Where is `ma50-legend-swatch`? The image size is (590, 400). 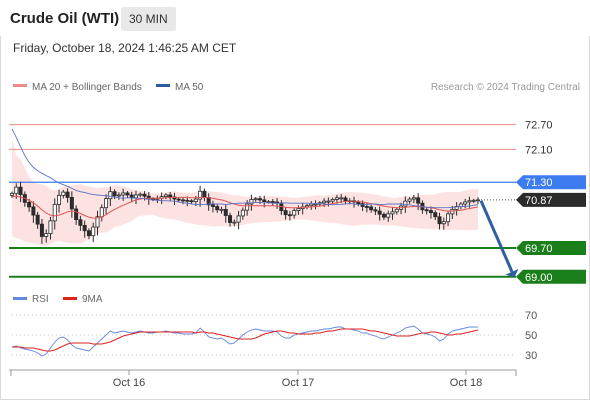 ma50-legend-swatch is located at coordinates (163, 85).